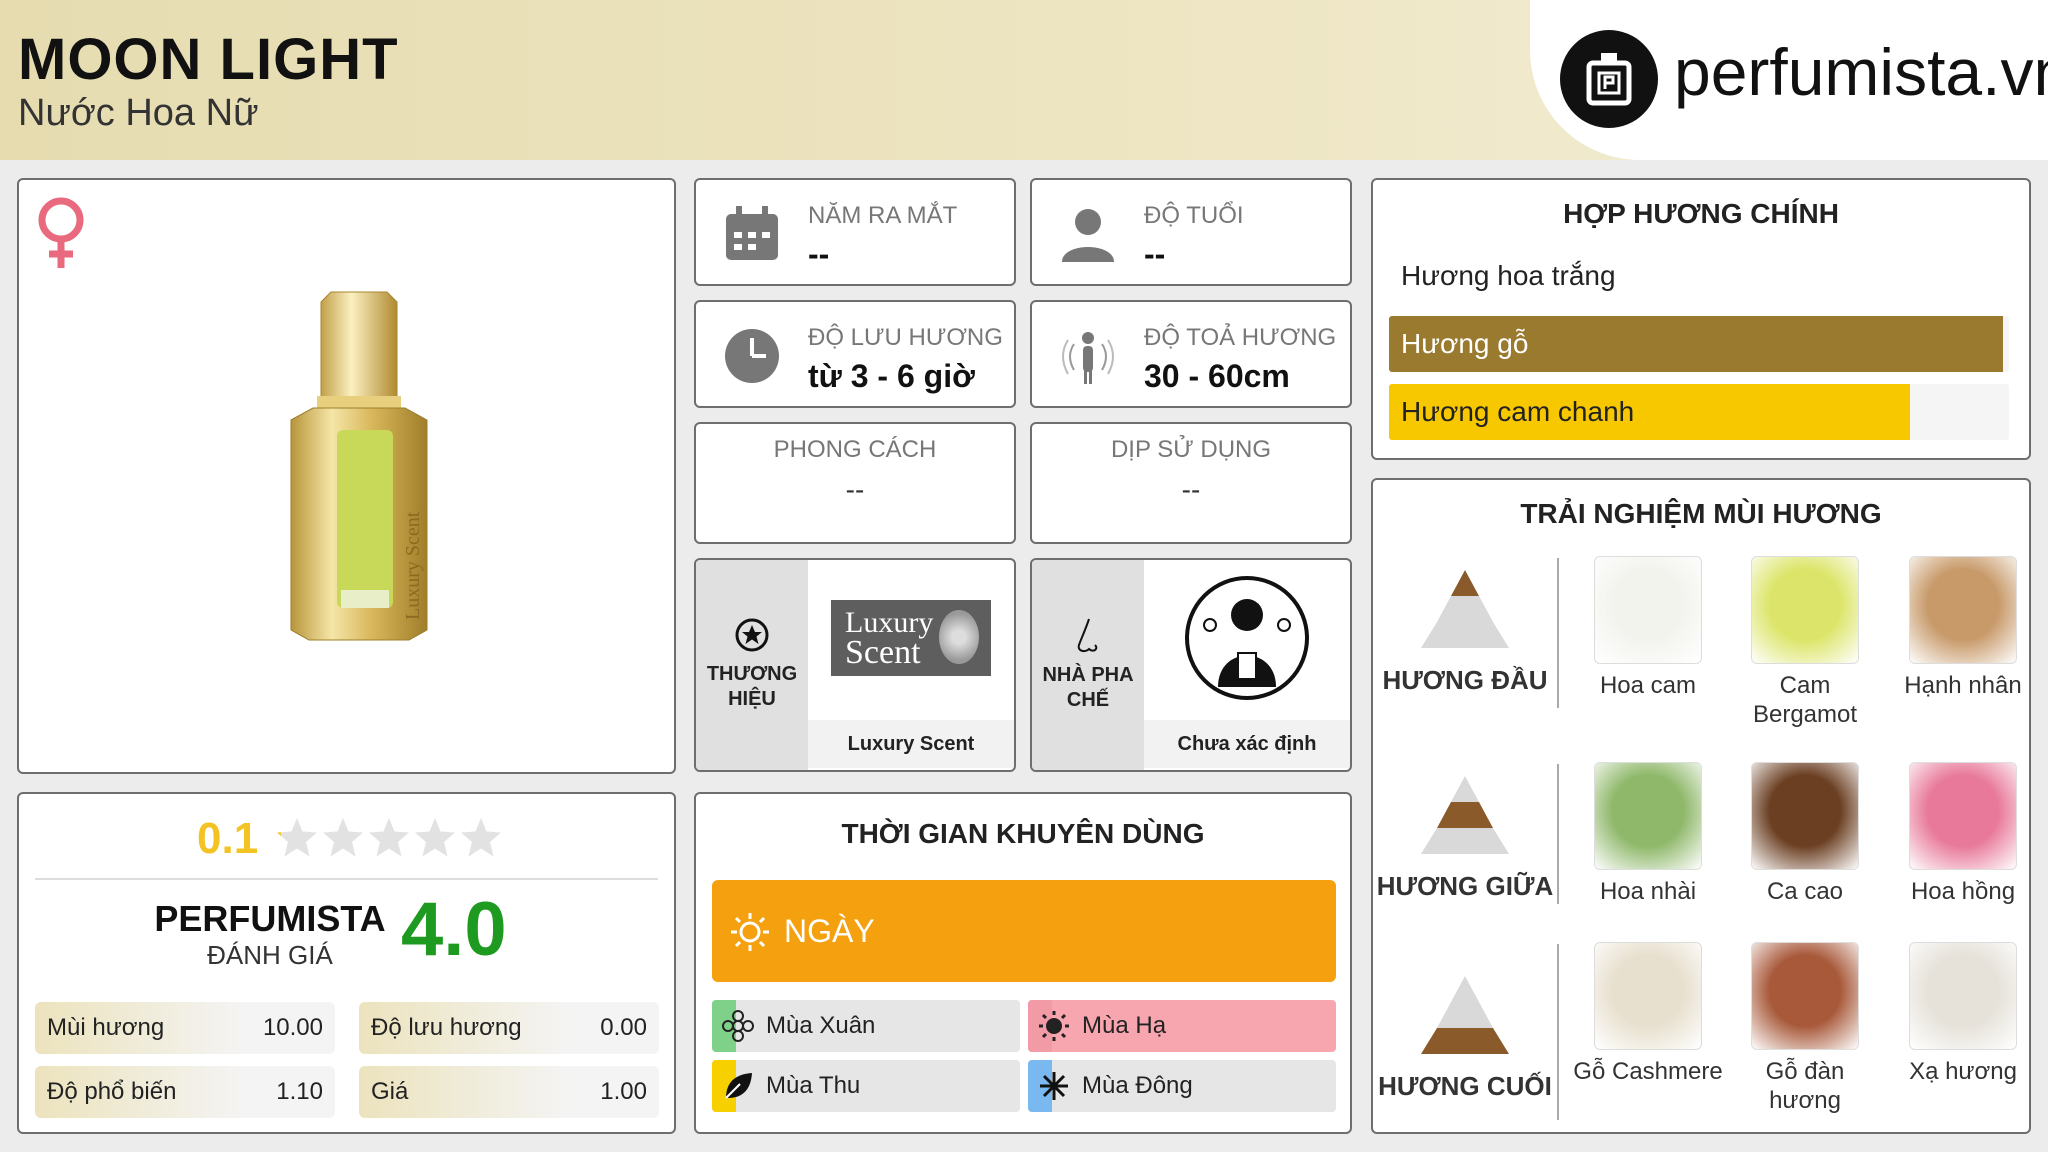 This screenshot has width=2048, height=1152. Describe the element at coordinates (738, 1026) in the screenshot. I see `flower-icon` at that location.